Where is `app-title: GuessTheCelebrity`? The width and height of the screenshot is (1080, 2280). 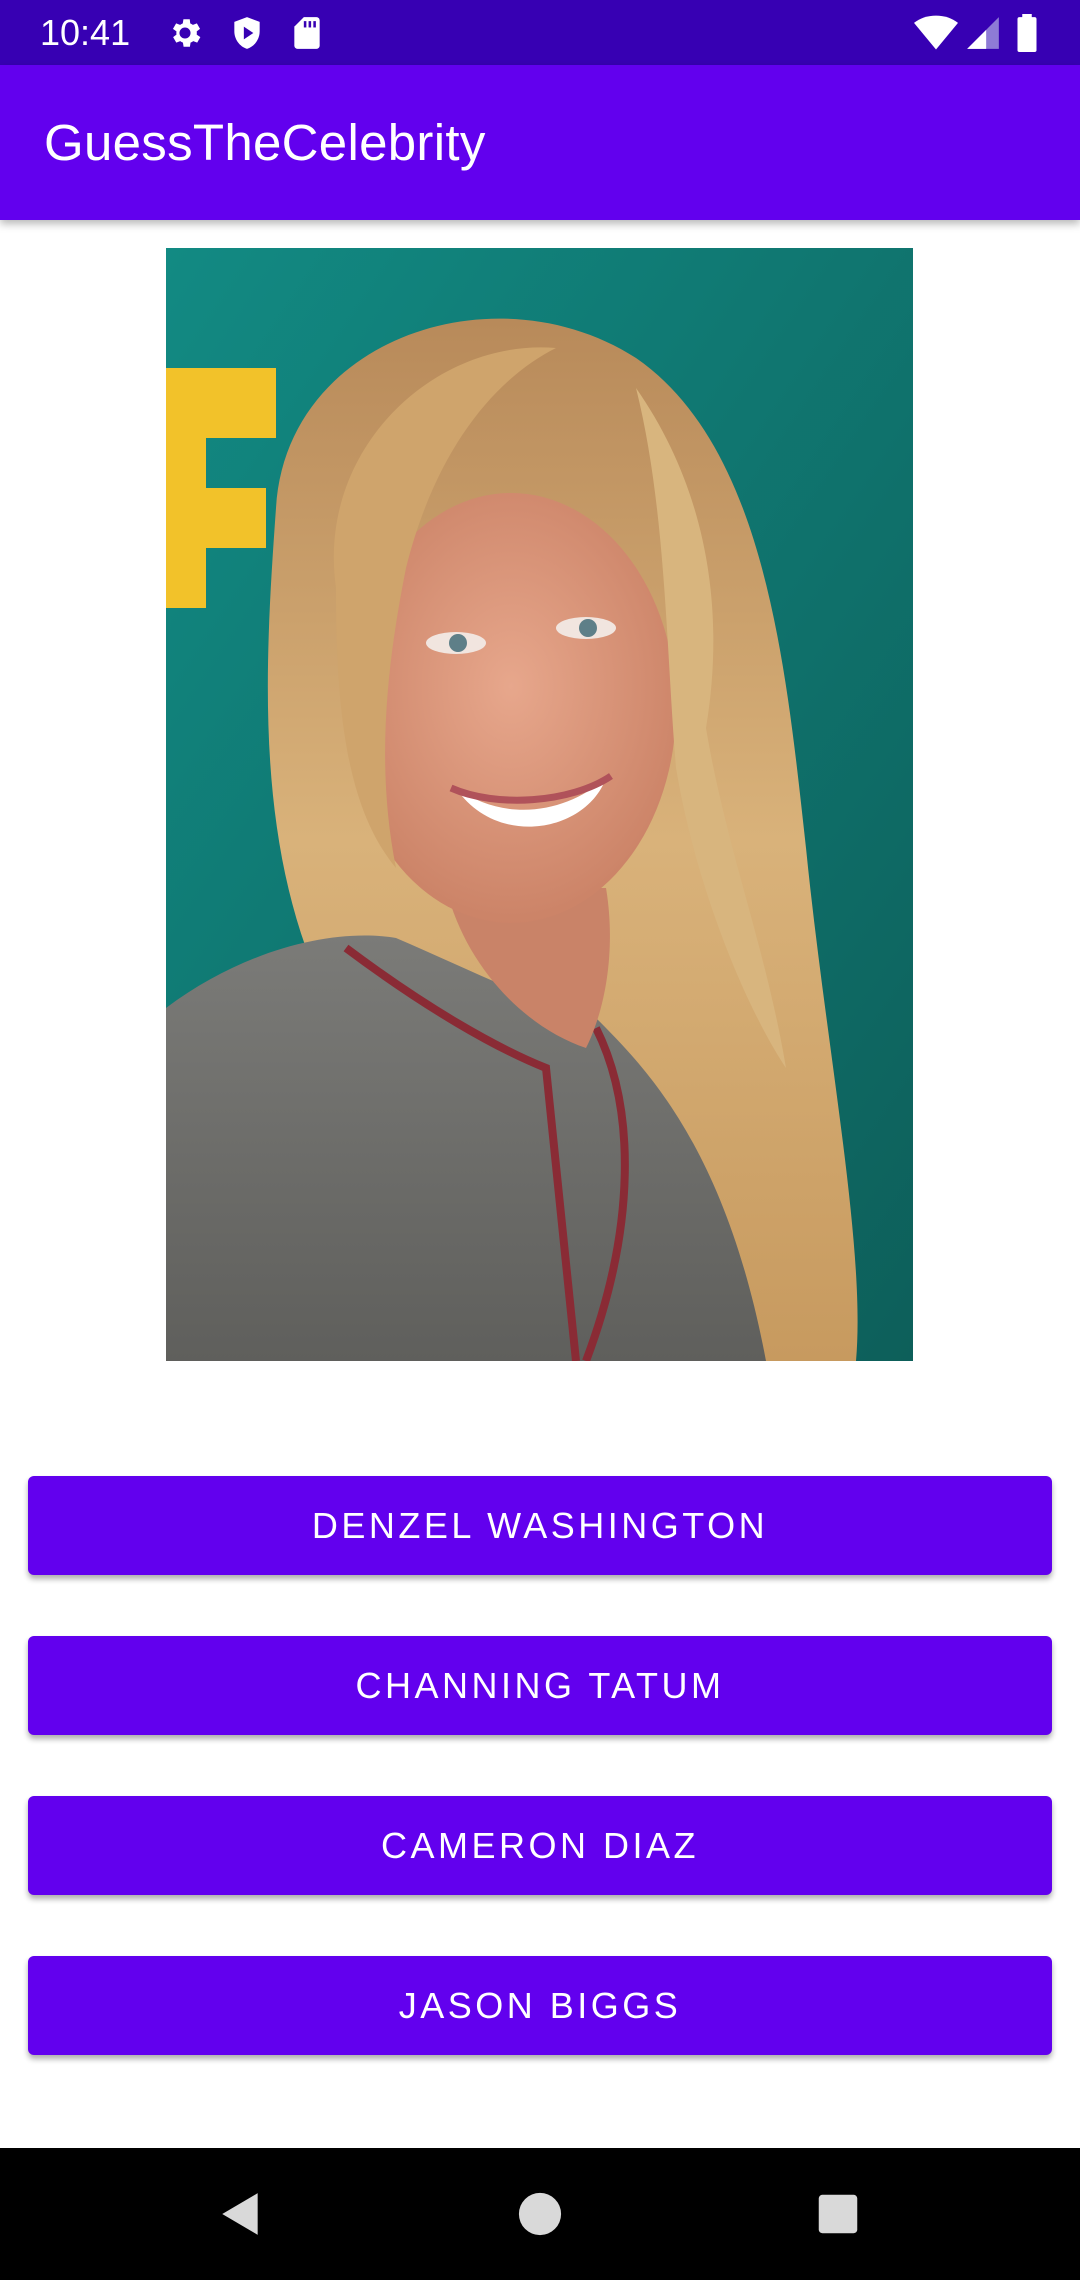 app-title: GuessTheCelebrity is located at coordinates (265, 142).